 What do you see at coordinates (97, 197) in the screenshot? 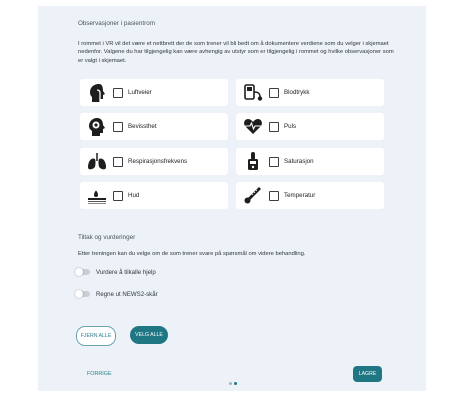
I see `skin-icon` at bounding box center [97, 197].